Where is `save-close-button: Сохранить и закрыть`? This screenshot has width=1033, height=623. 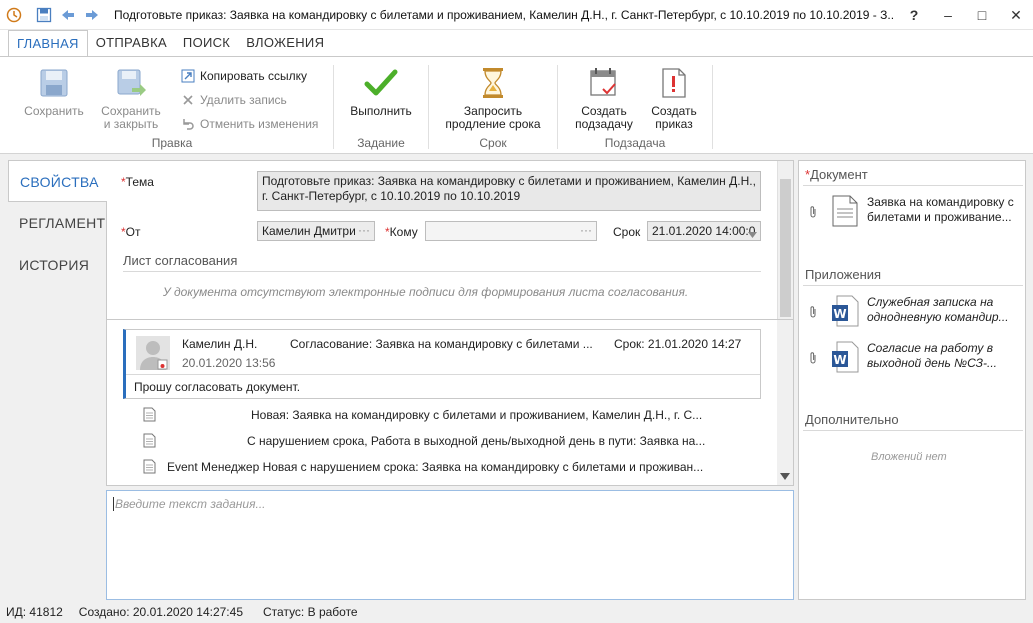 save-close-button: Сохранить и закрыть is located at coordinates (131, 98).